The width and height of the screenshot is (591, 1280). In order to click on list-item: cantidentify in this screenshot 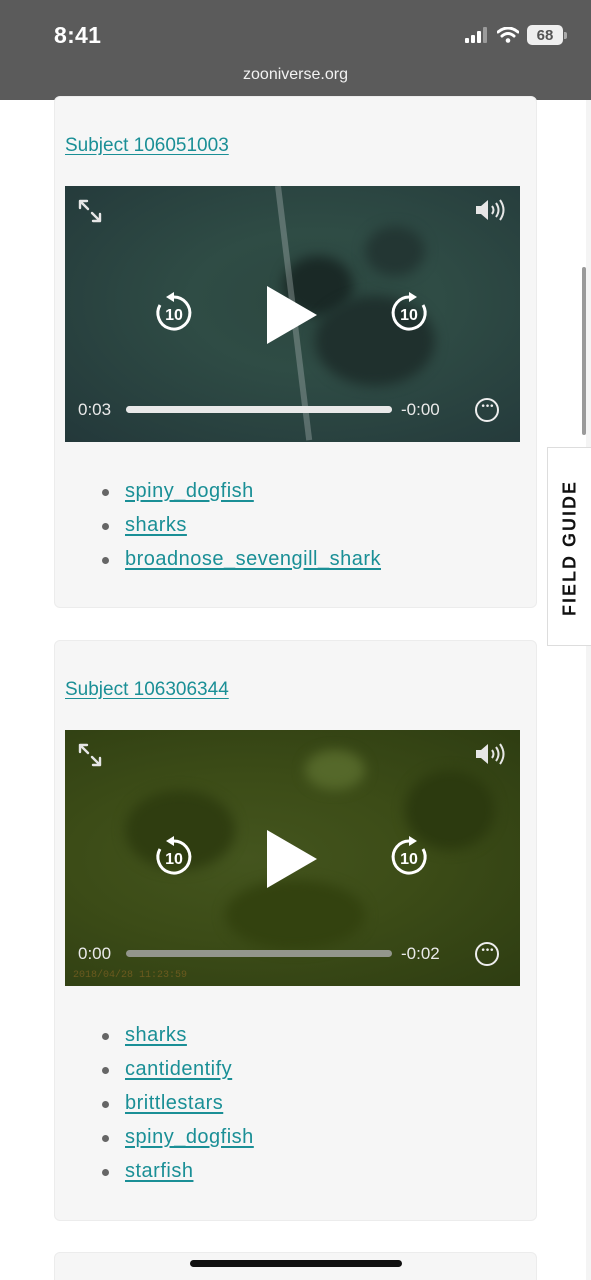, I will do `click(178, 1069)`.